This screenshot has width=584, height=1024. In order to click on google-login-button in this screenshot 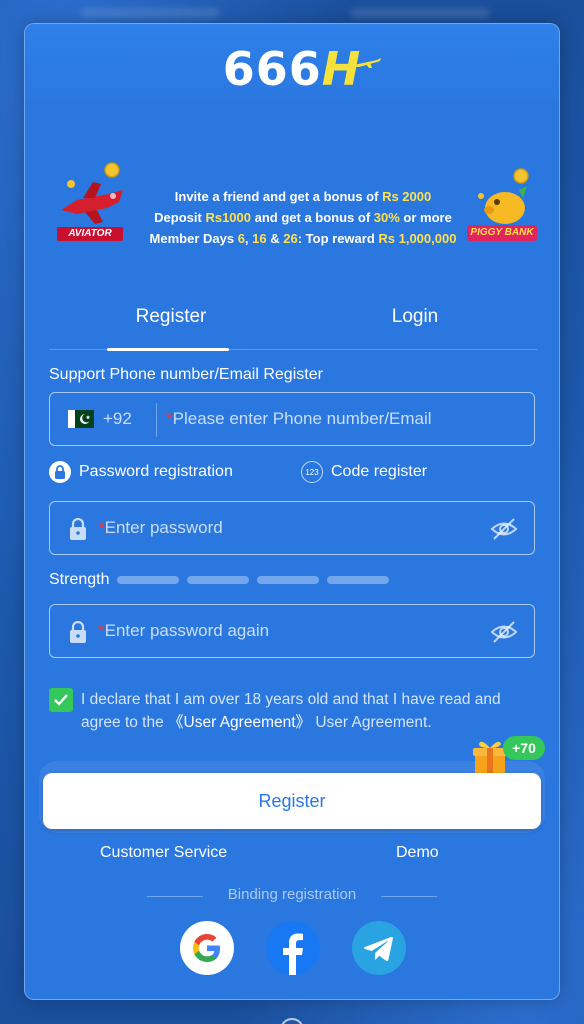, I will do `click(207, 948)`.